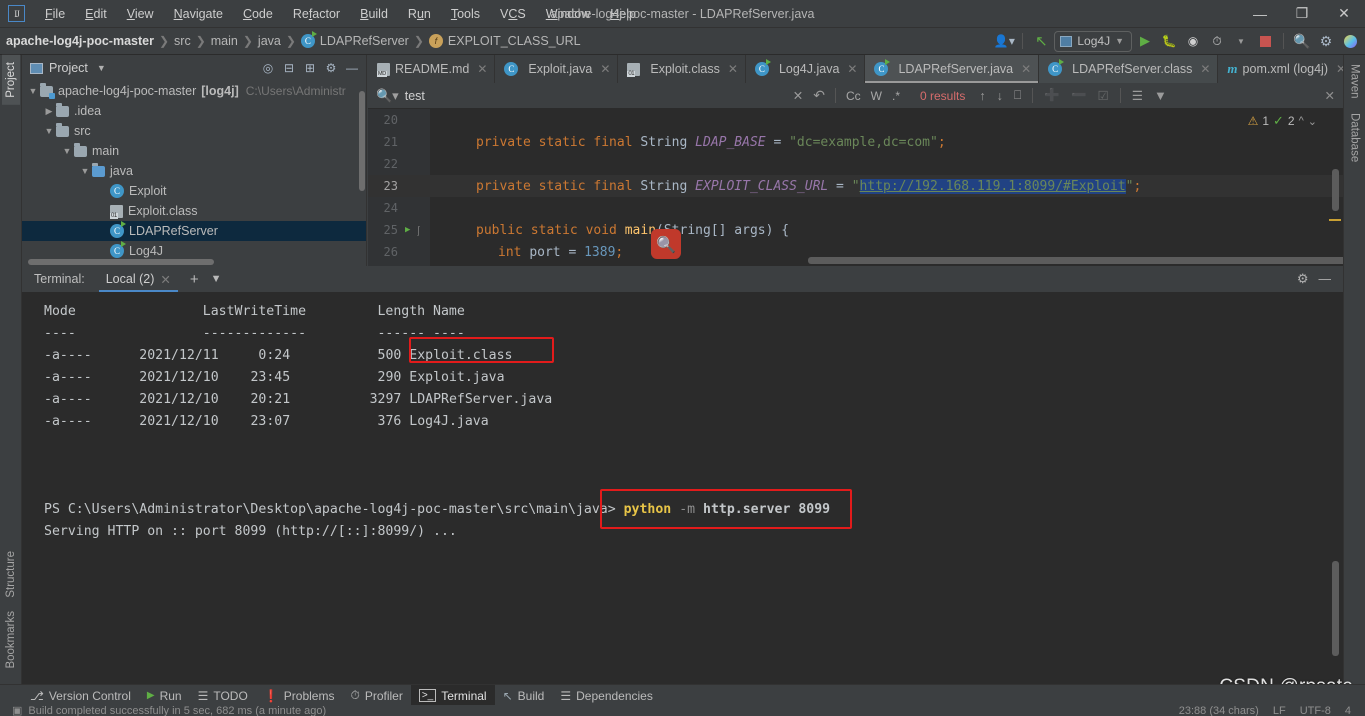 The height and width of the screenshot is (716, 1365). I want to click on editor-vertical-scrollbar, so click(1335, 190).